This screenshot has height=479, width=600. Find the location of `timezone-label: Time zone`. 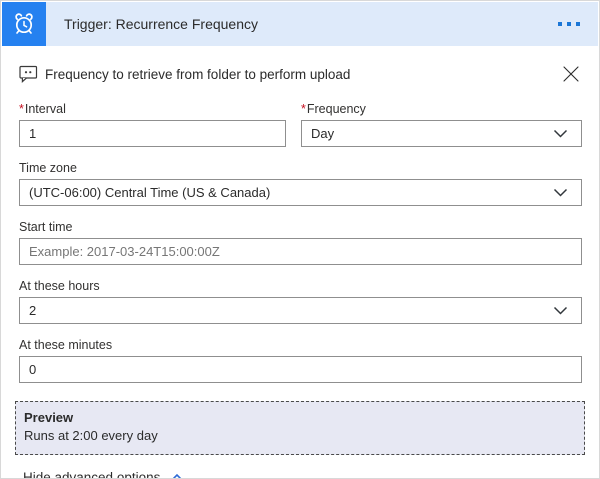

timezone-label: Time zone is located at coordinates (48, 168).